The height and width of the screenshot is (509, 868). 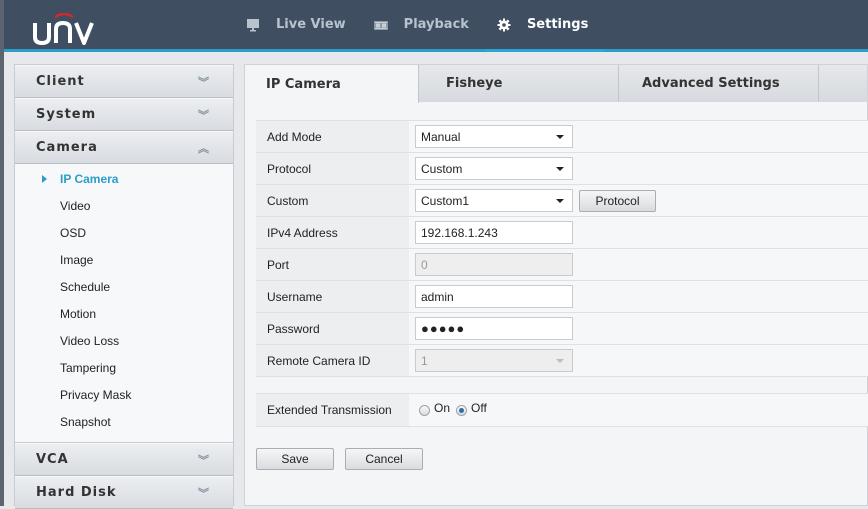 What do you see at coordinates (332, 328) in the screenshot?
I see `field-label: Password` at bounding box center [332, 328].